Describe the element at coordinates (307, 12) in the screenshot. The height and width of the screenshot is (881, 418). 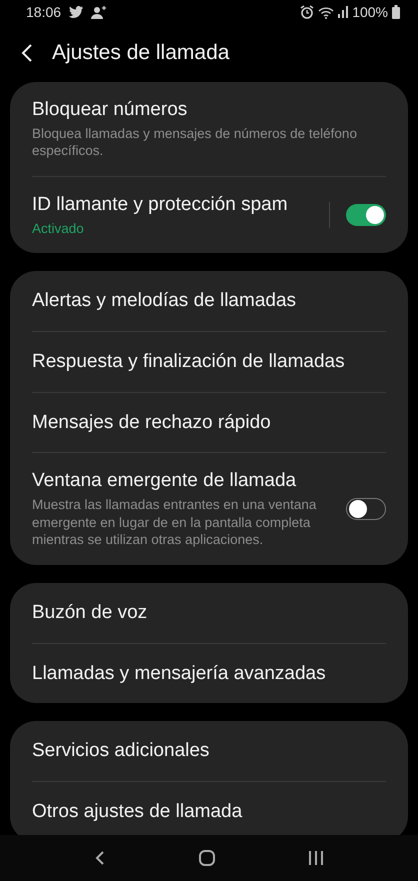
I see `alarm-icon` at that location.